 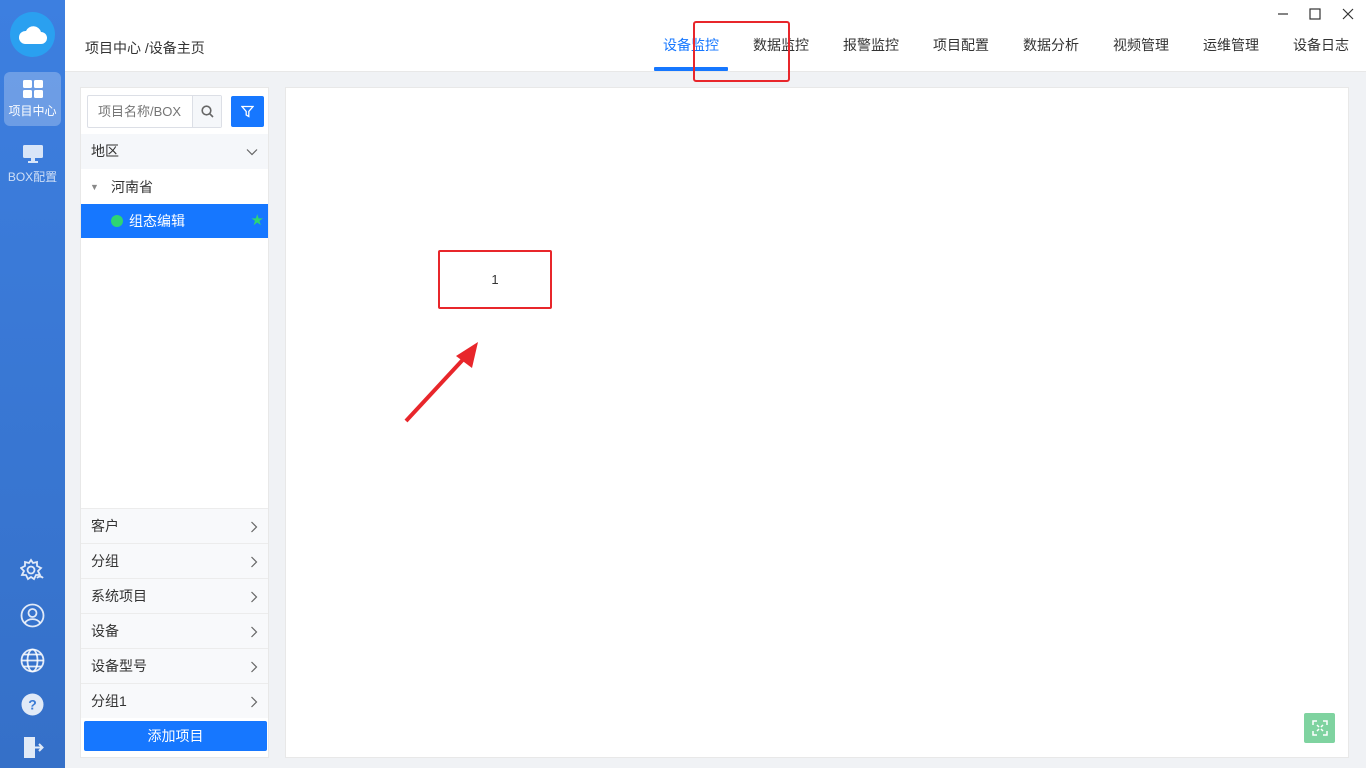 I want to click on close-icon, so click(x=1348, y=14).